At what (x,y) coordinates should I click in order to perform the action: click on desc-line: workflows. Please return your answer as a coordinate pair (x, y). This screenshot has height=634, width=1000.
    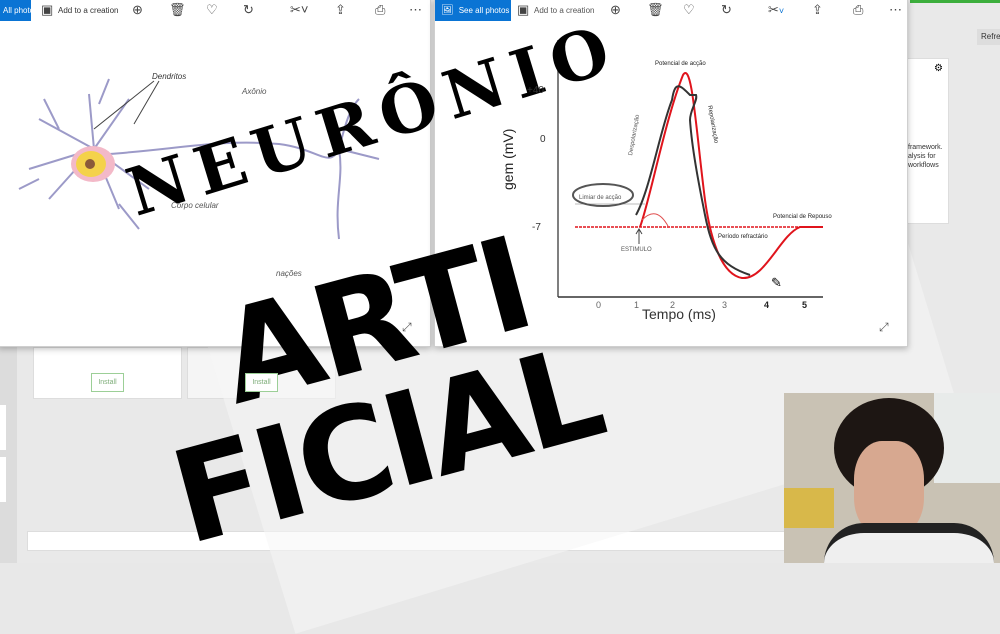
    Looking at the image, I should click on (923, 165).